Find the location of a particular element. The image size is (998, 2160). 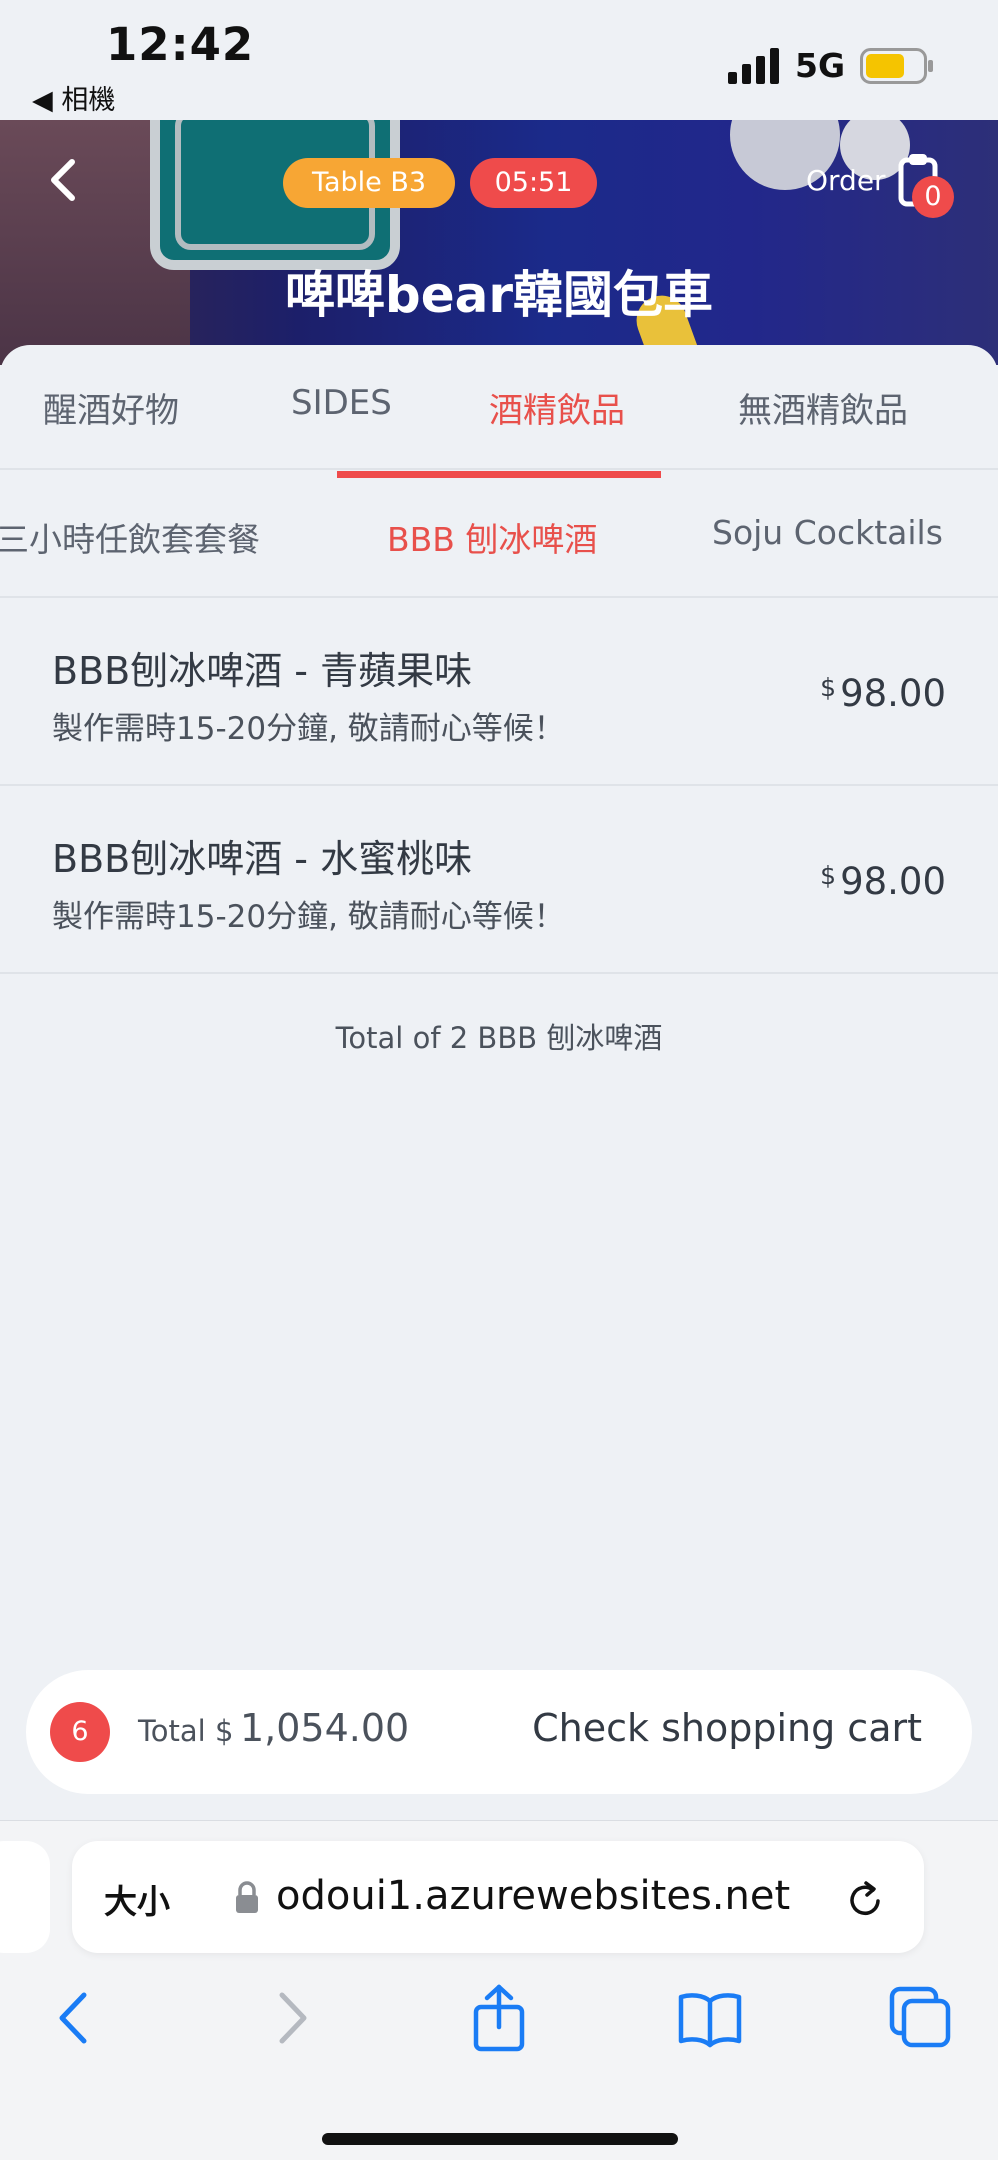

status-bar: 12:42 ◀ 相機 5G is located at coordinates (499, 60).